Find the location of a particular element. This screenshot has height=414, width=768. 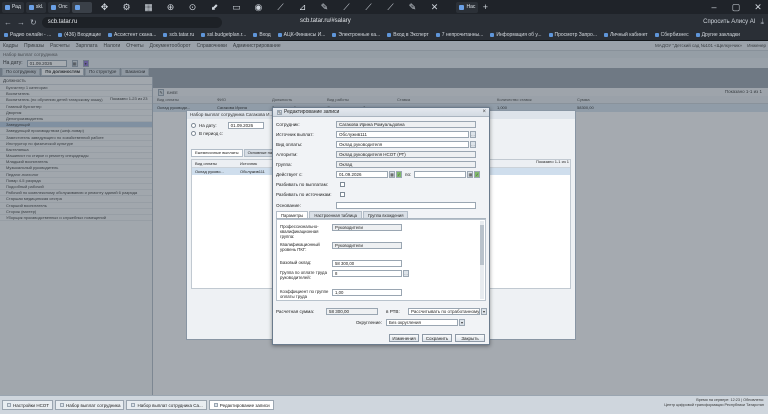

browser-tab: skl. is located at coordinates (36, 7).